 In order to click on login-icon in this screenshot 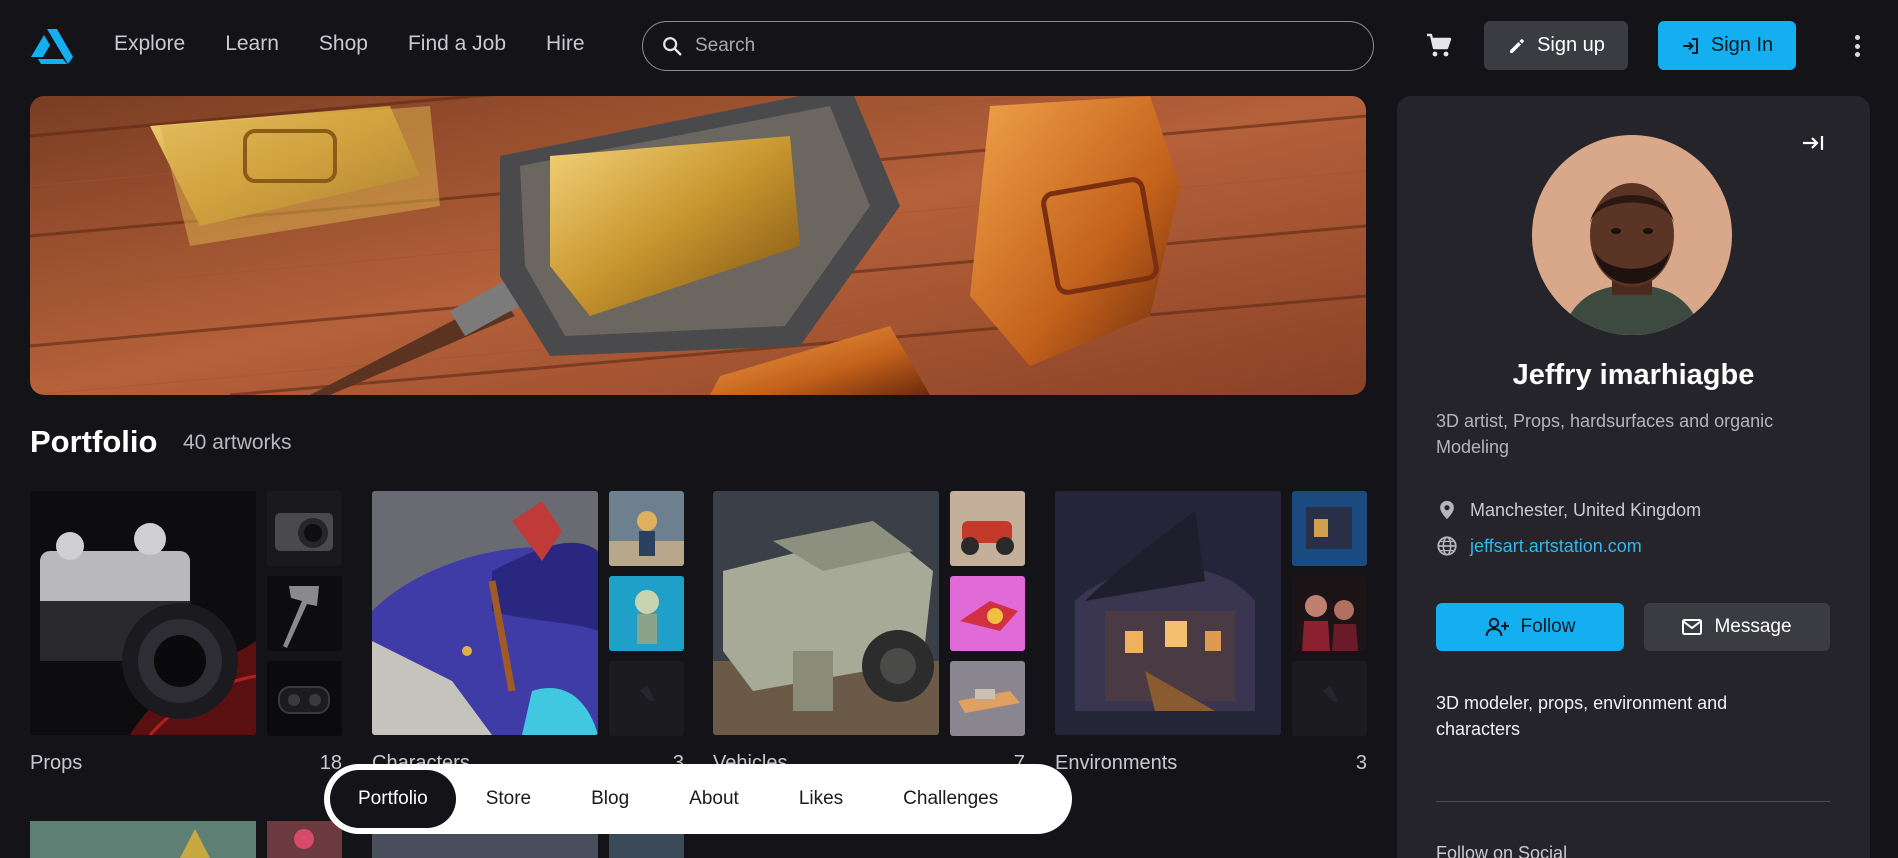, I will do `click(1690, 45)`.